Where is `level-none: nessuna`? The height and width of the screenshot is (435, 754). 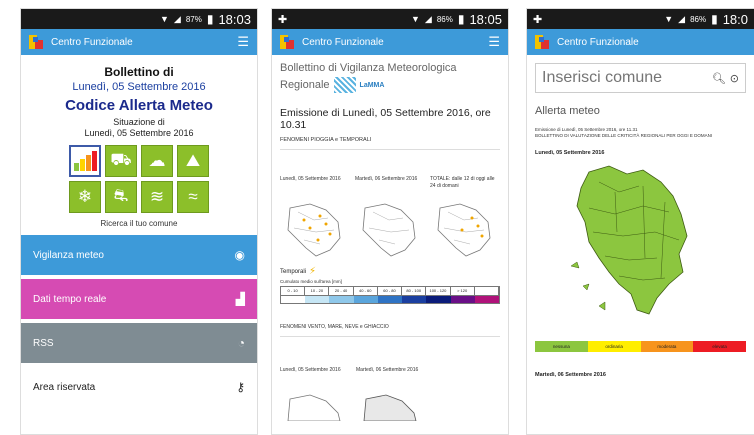 level-none: nessuna is located at coordinates (561, 346).